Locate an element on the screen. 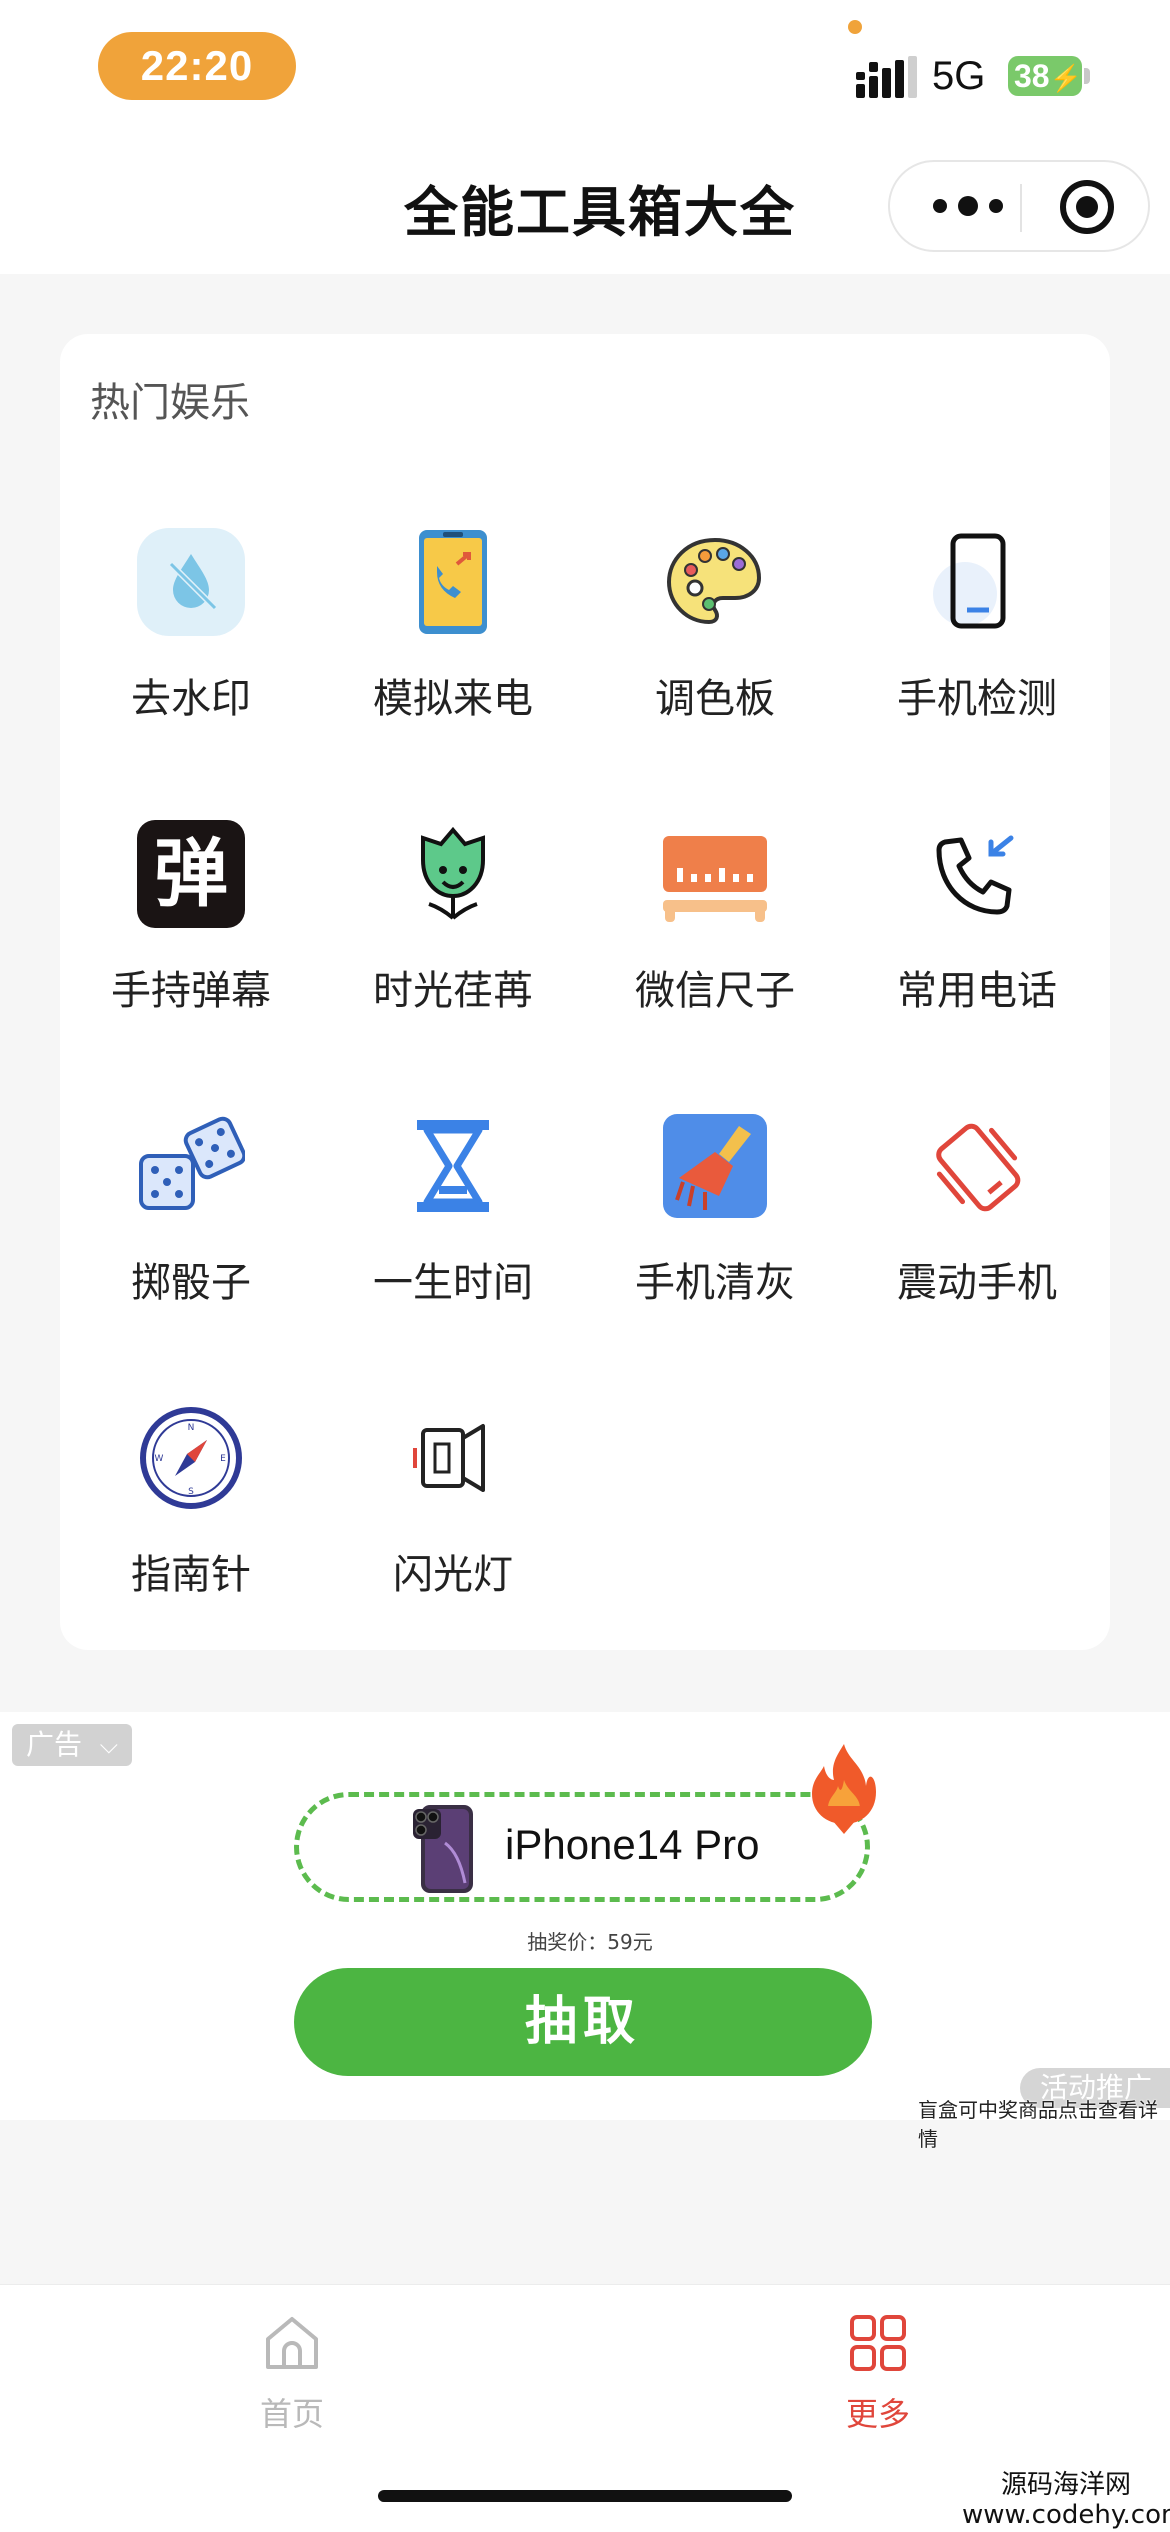  danmaku-icon: 弹 is located at coordinates (191, 874).